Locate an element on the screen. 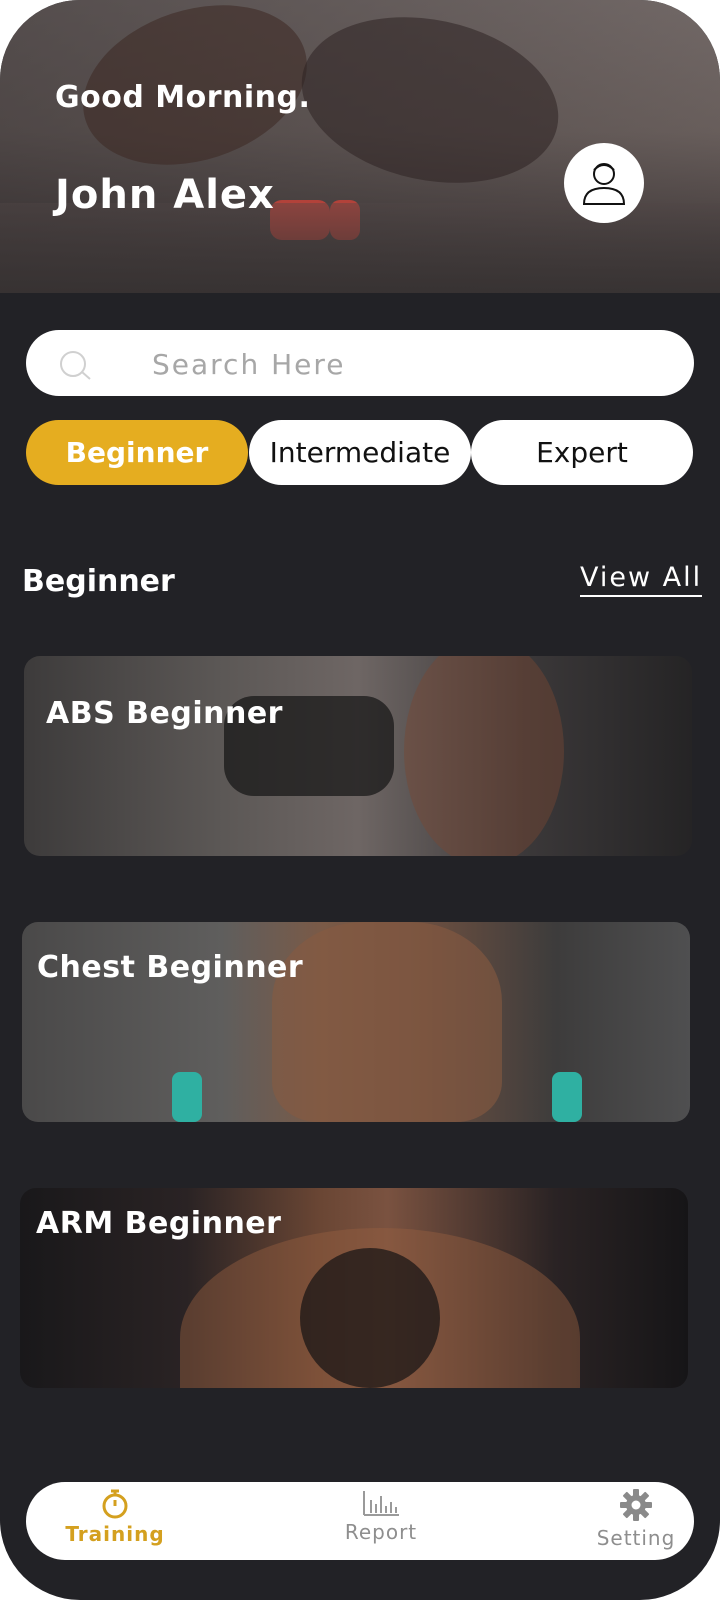 The height and width of the screenshot is (1600, 720). user-icon is located at coordinates (604, 184).